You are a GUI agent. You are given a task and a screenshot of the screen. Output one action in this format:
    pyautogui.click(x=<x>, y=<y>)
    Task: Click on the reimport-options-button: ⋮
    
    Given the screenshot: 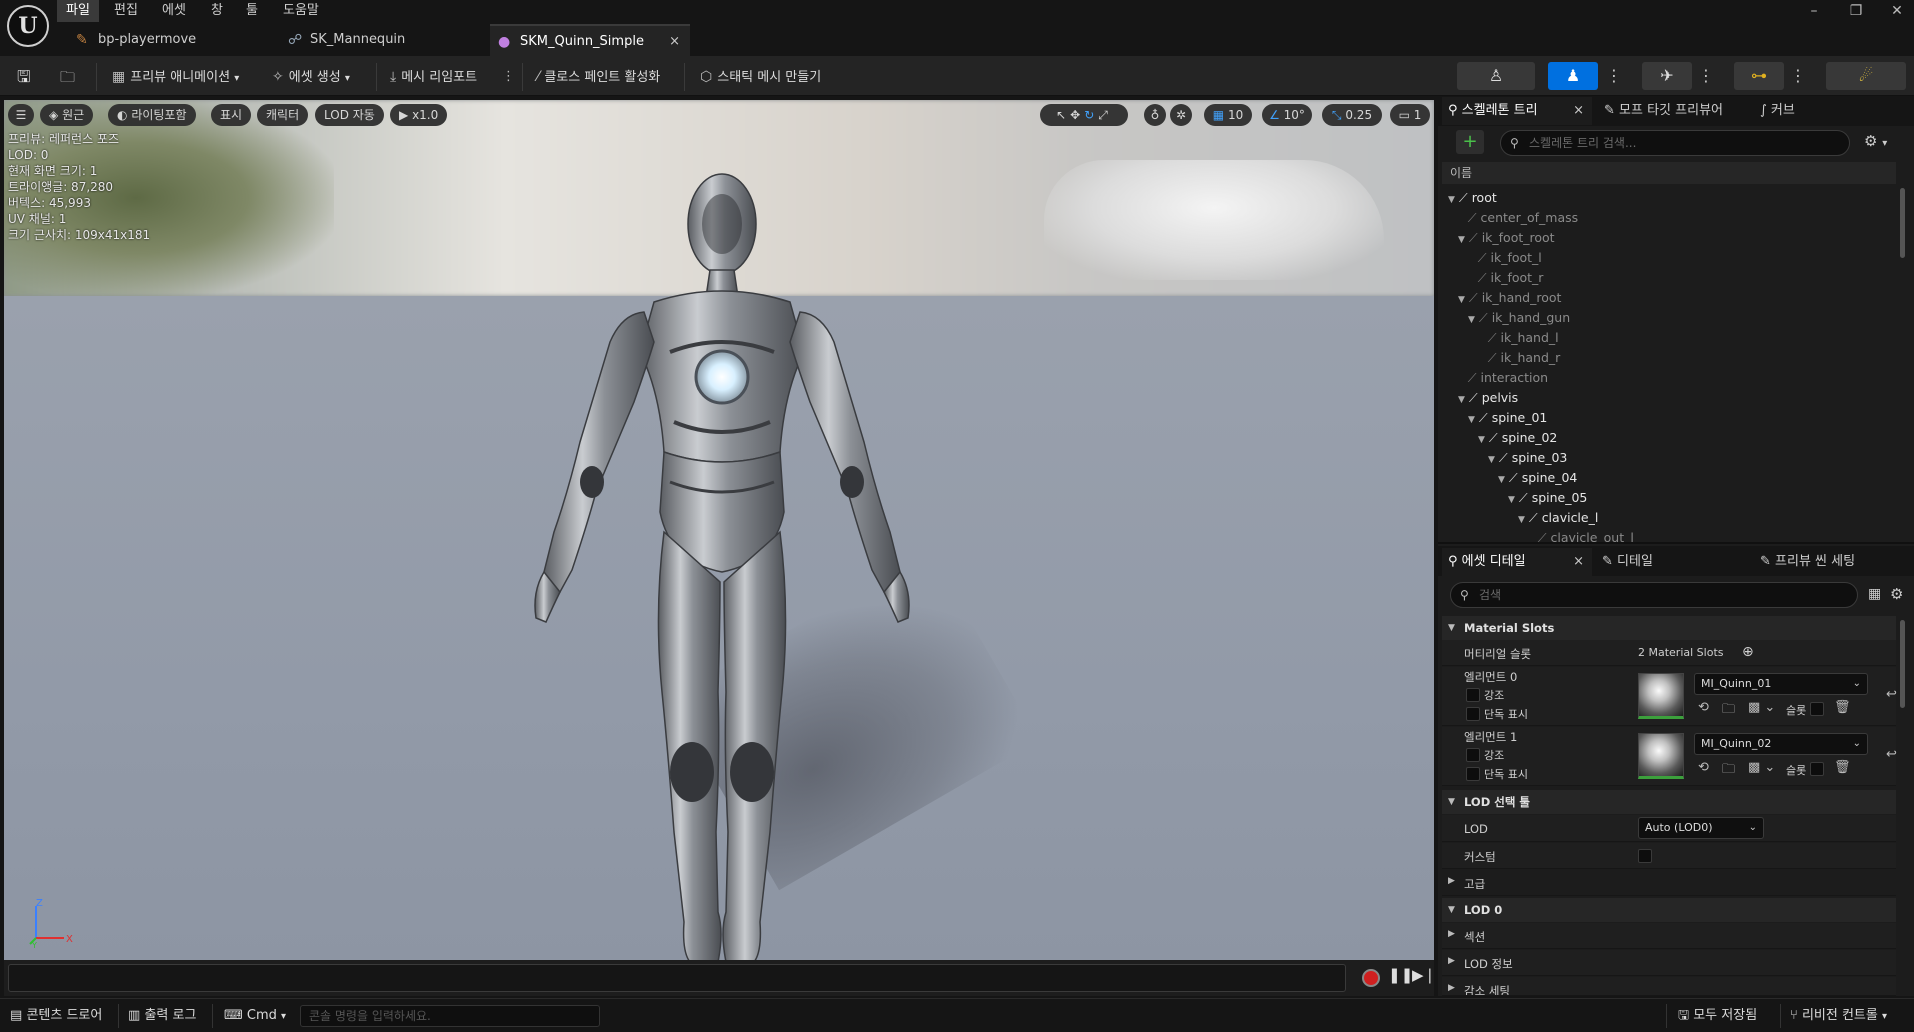 What is the action you would take?
    pyautogui.click(x=508, y=77)
    